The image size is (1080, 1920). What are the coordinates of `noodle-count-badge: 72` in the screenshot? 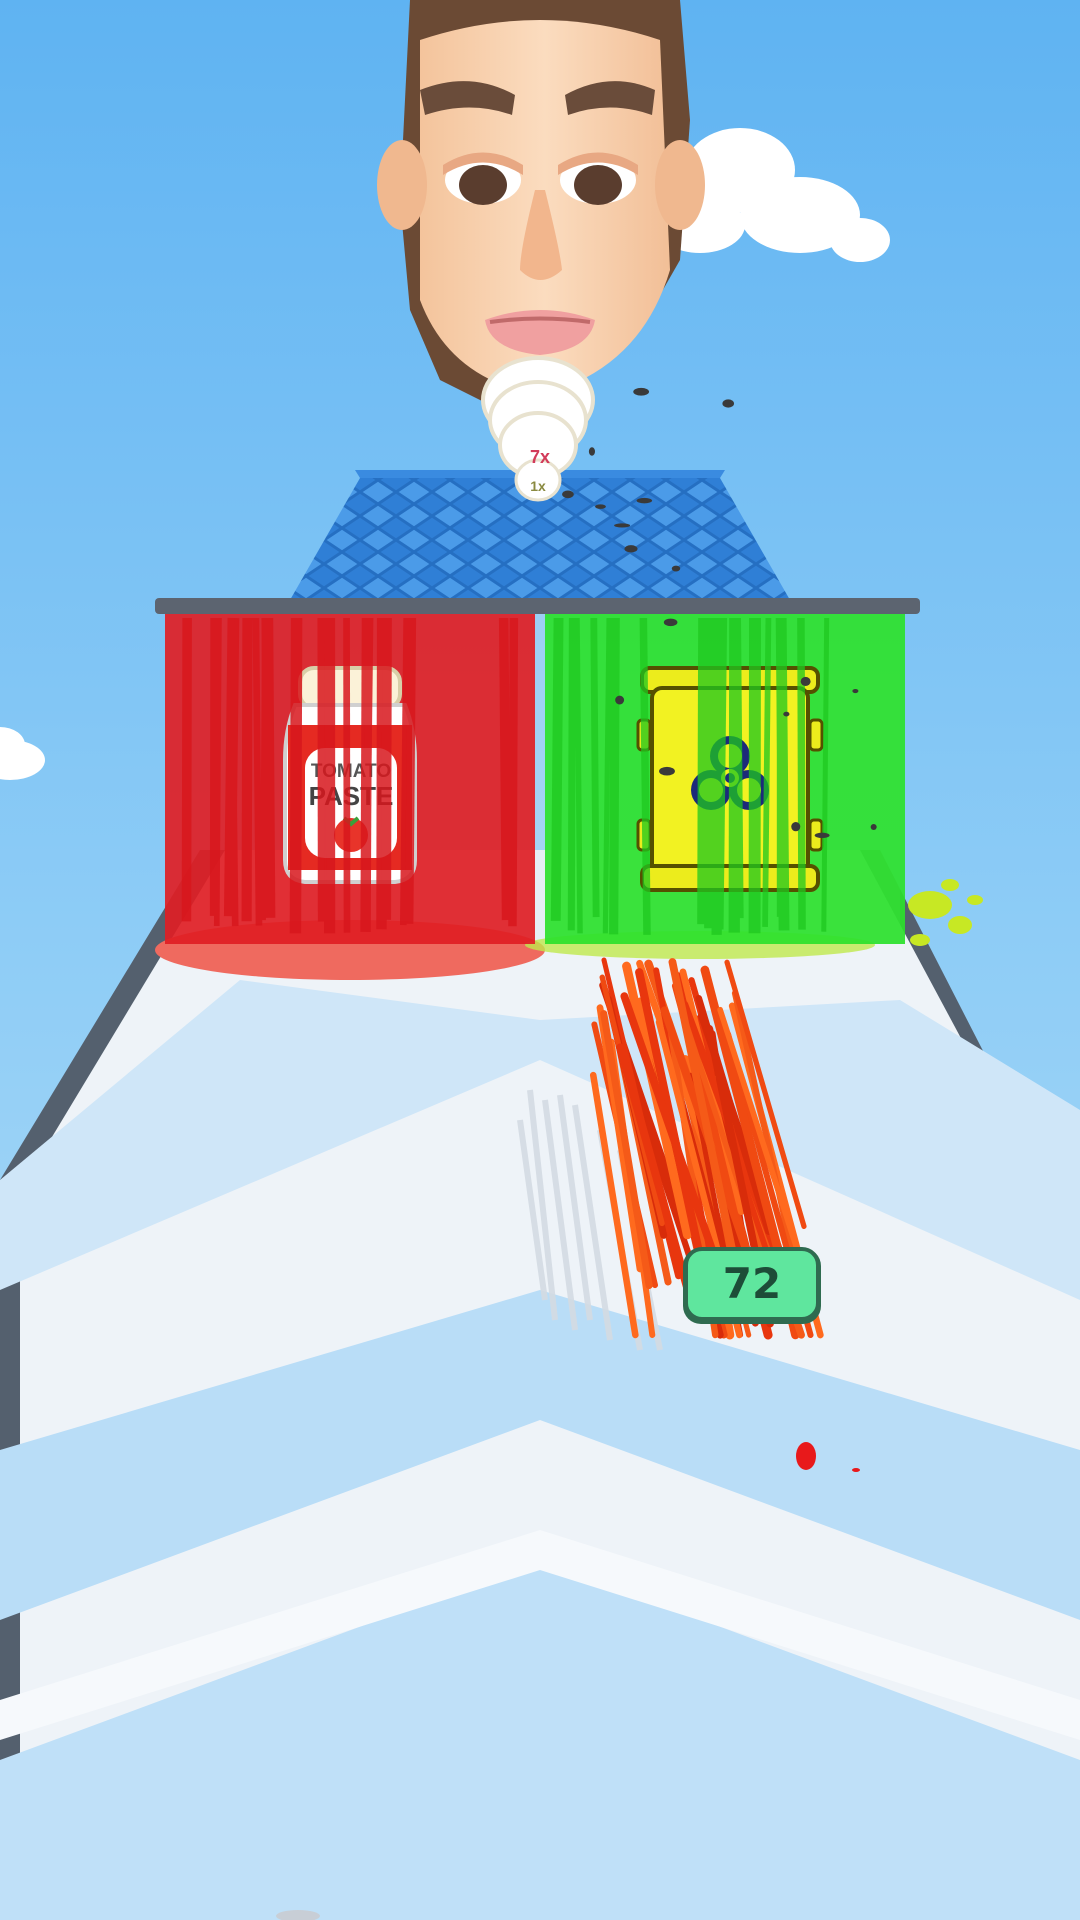 It's located at (752, 1285).